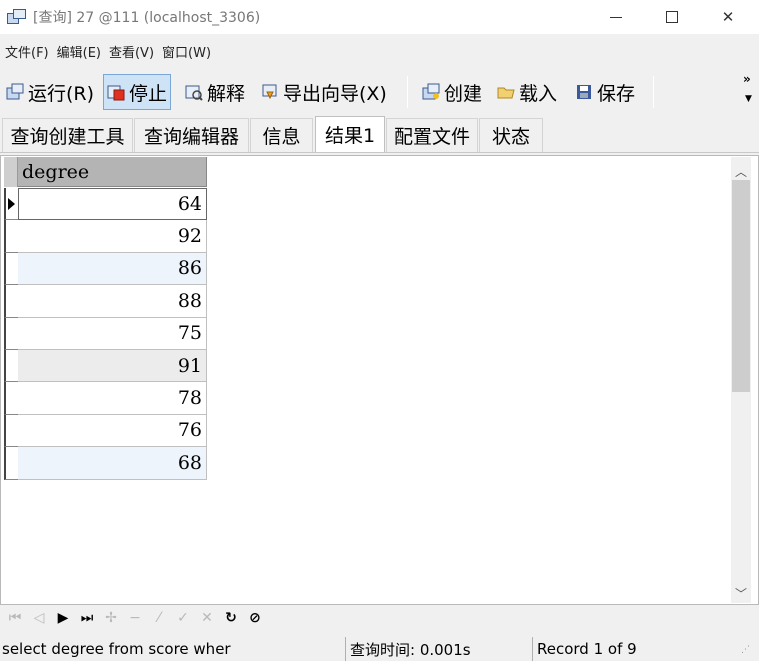 This screenshot has height=661, width=759. What do you see at coordinates (281, 135) in the screenshot?
I see `tab-info: 信息` at bounding box center [281, 135].